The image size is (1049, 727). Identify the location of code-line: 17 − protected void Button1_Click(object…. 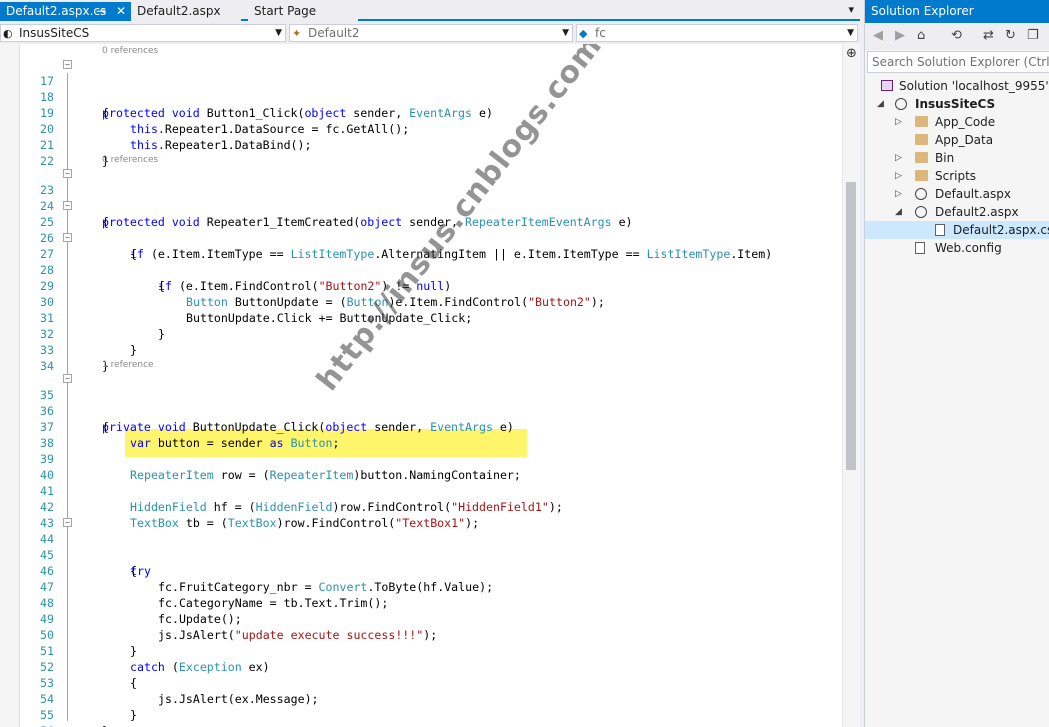
(421, 88).